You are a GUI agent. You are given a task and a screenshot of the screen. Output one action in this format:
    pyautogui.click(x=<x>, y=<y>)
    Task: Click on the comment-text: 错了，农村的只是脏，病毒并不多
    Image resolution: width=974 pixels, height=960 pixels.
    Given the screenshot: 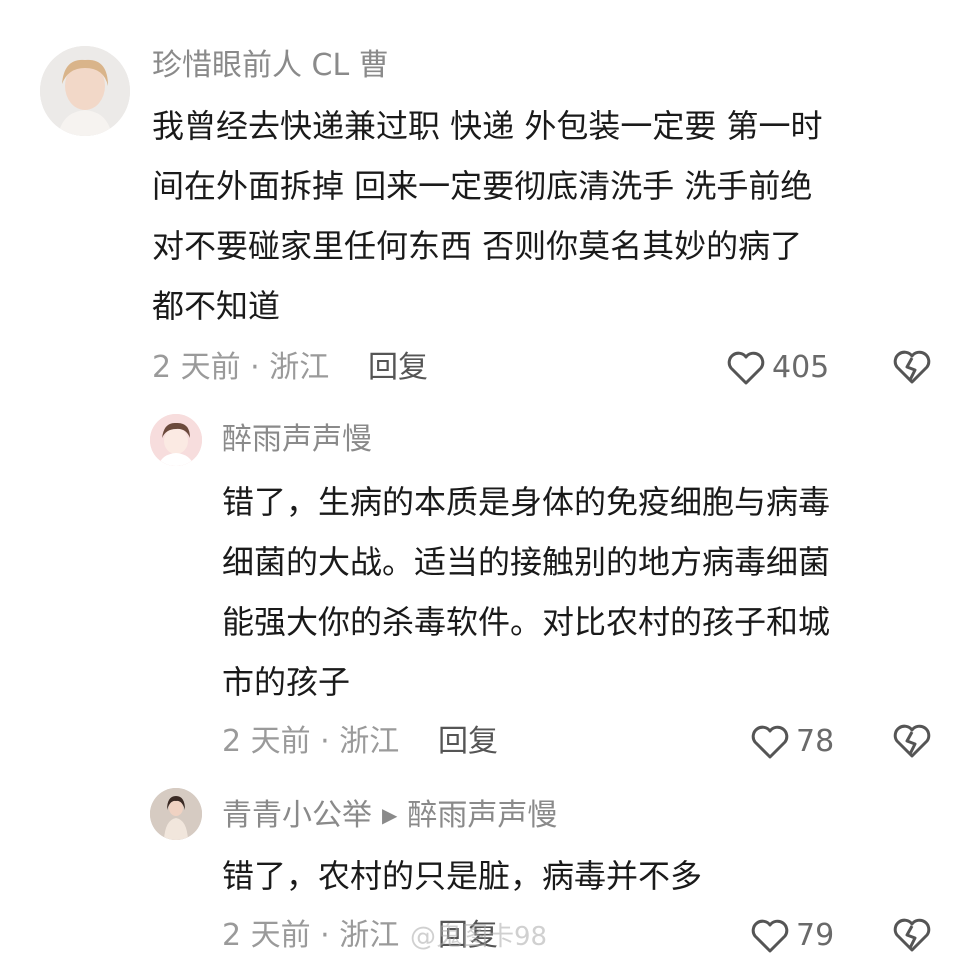 What is the action you would take?
    pyautogui.click(x=462, y=876)
    